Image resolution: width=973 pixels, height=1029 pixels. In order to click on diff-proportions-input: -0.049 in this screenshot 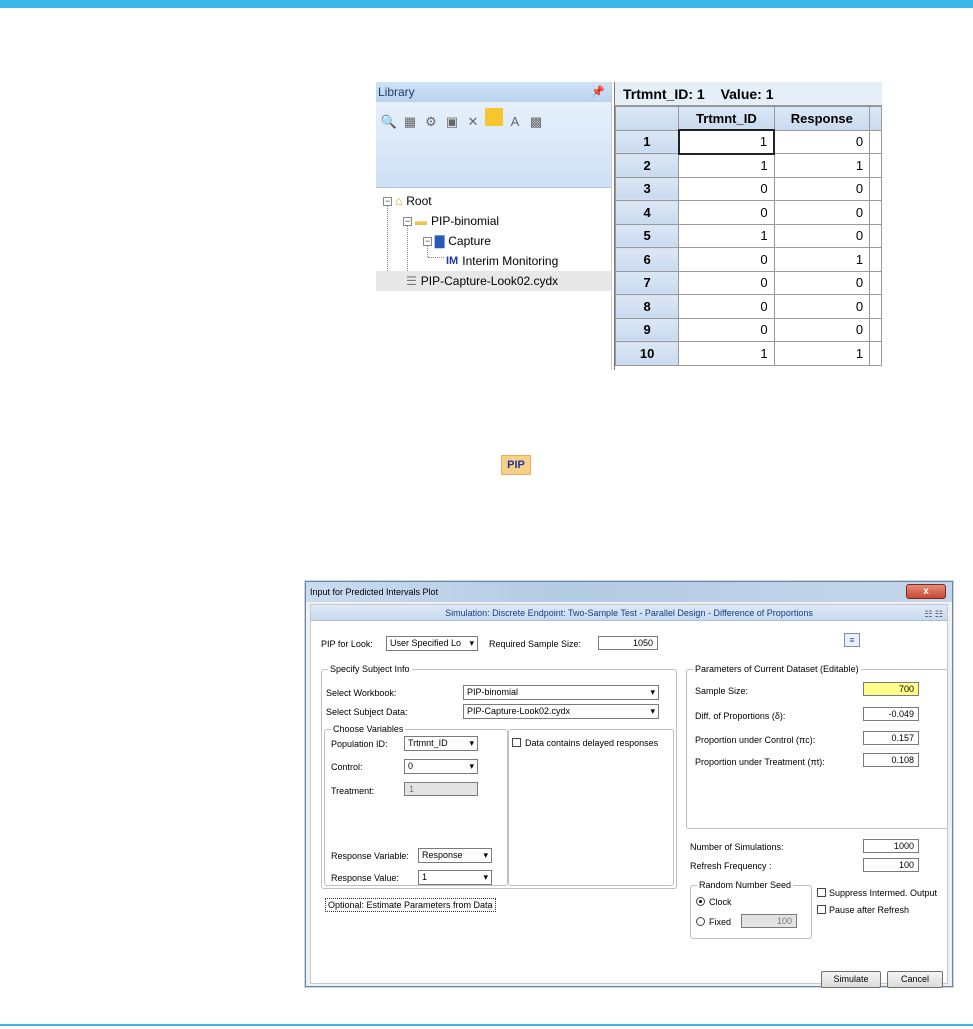, I will do `click(891, 714)`.